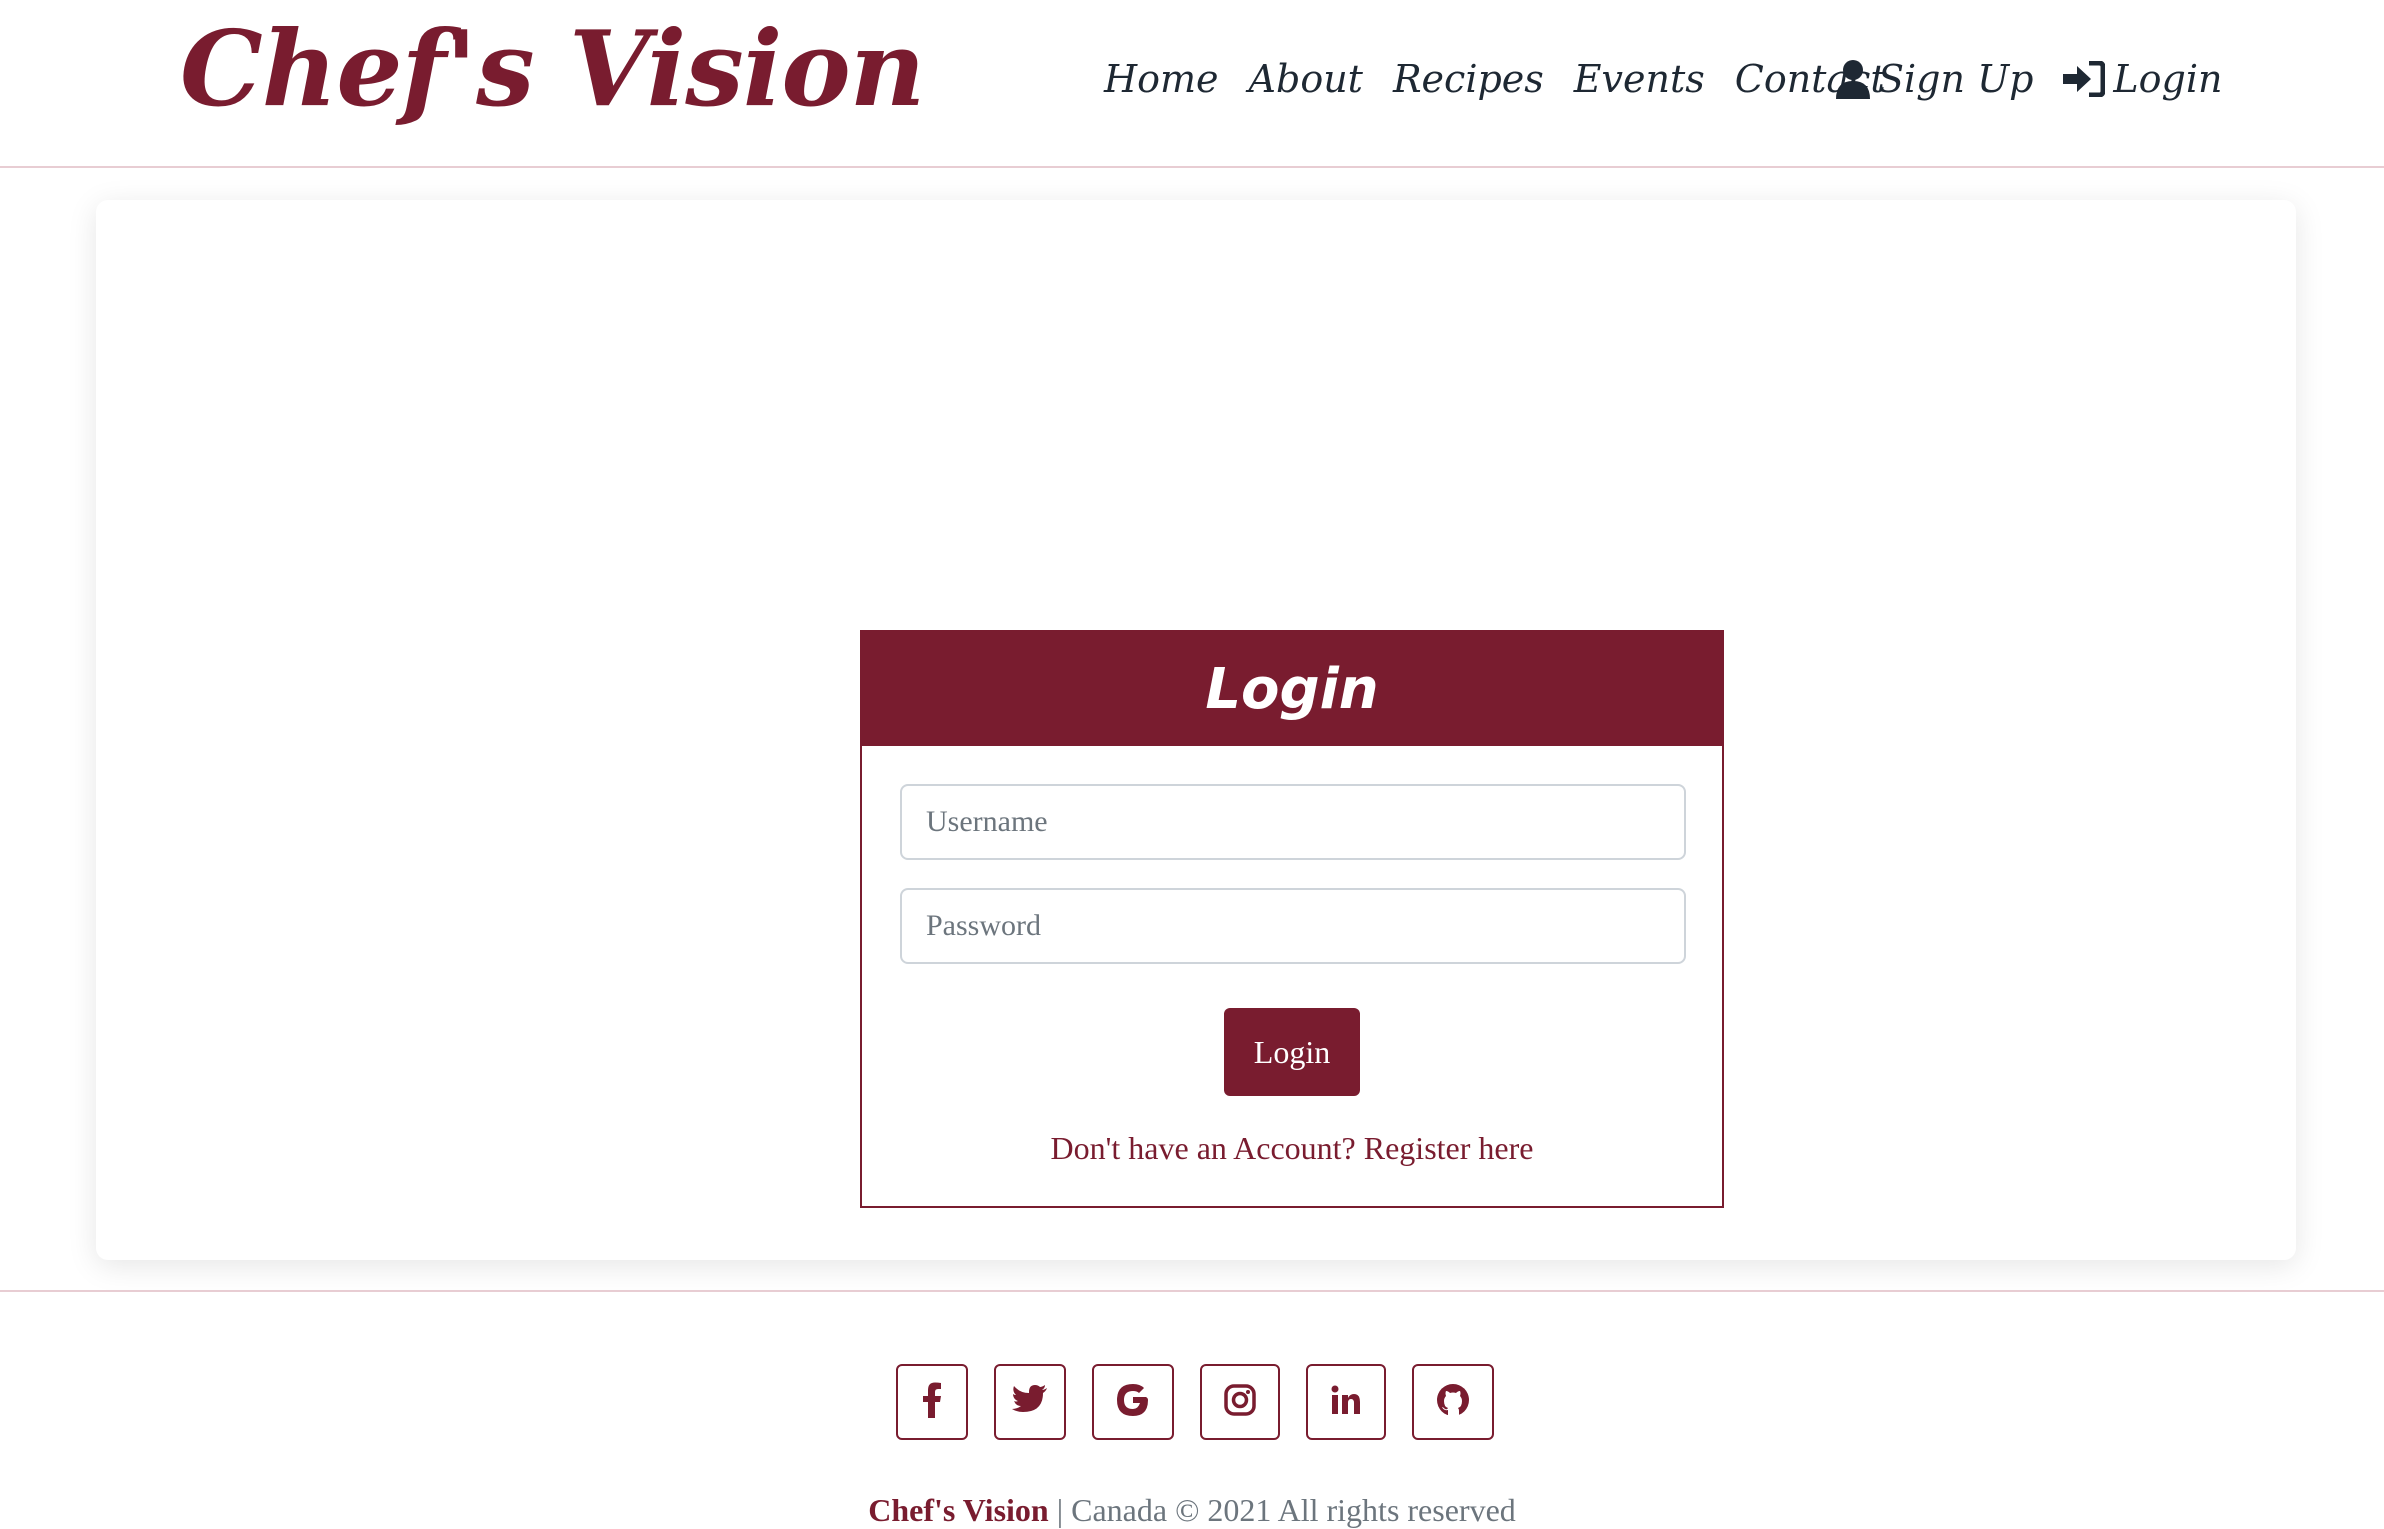 The image size is (2384, 1529). I want to click on github-icon, so click(1453, 1402).